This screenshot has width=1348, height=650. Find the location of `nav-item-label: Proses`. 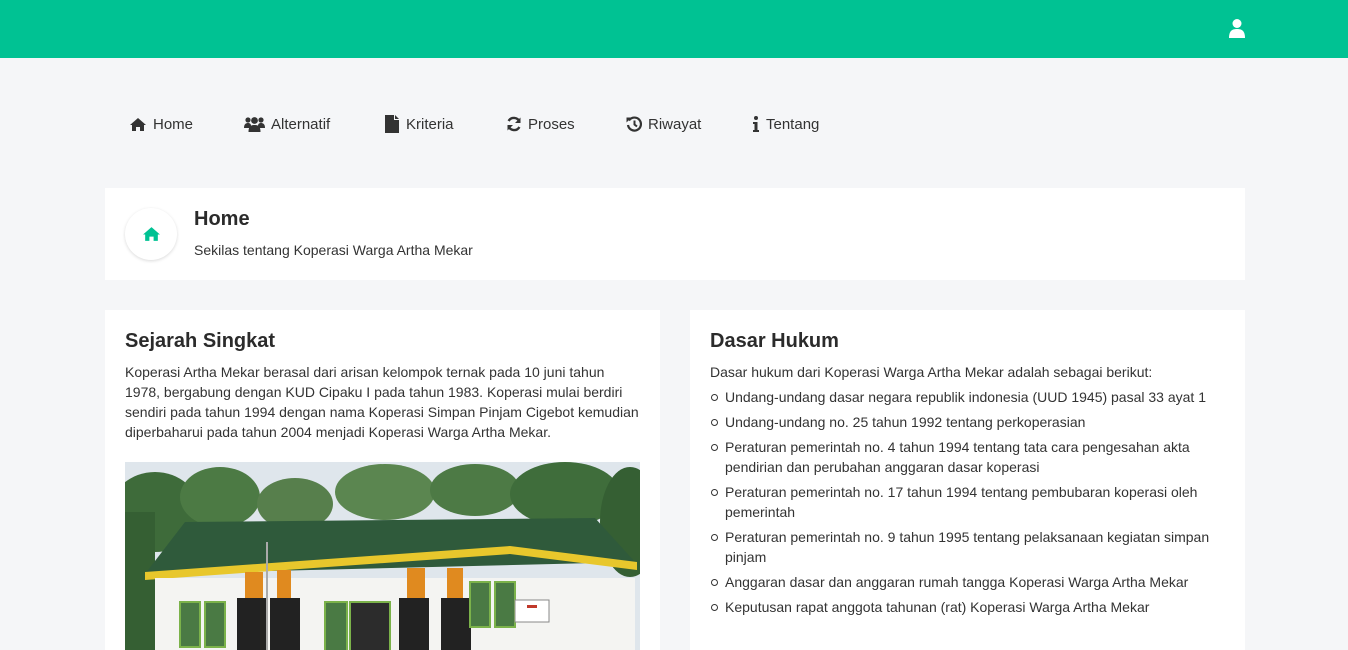

nav-item-label: Proses is located at coordinates (551, 124).